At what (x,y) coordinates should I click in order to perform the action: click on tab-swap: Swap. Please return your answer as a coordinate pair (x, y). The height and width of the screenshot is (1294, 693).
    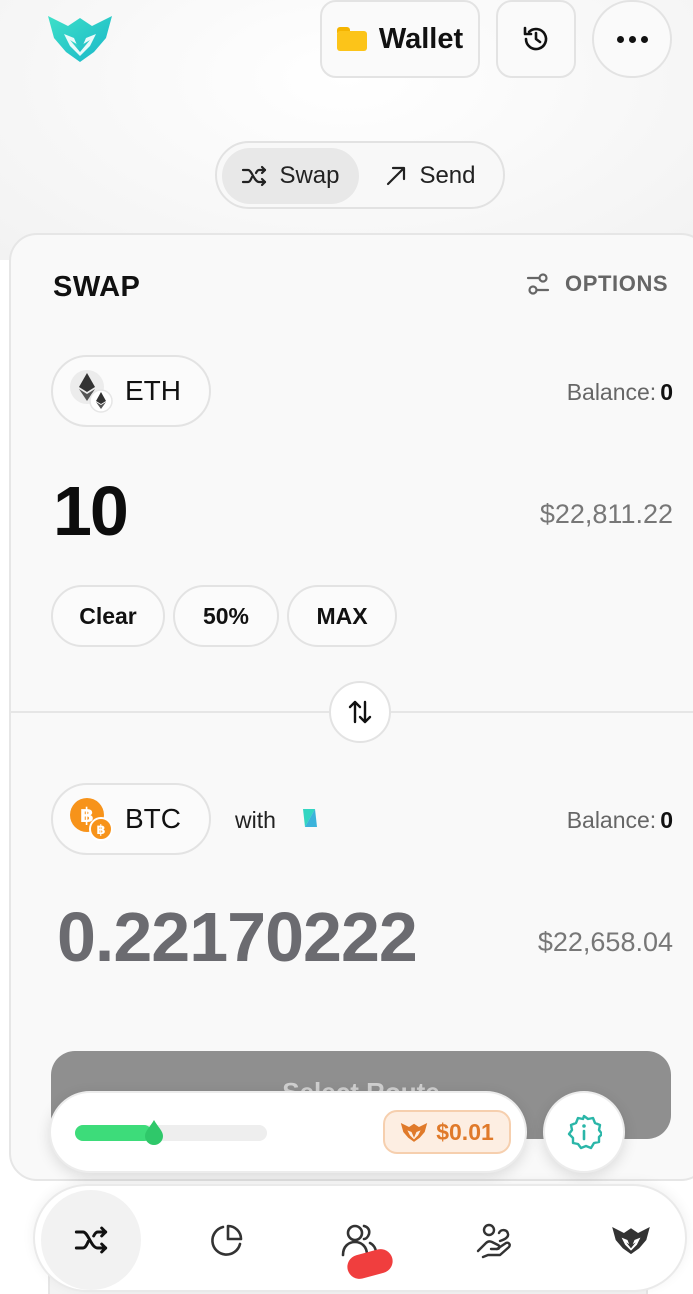
    Looking at the image, I should click on (290, 176).